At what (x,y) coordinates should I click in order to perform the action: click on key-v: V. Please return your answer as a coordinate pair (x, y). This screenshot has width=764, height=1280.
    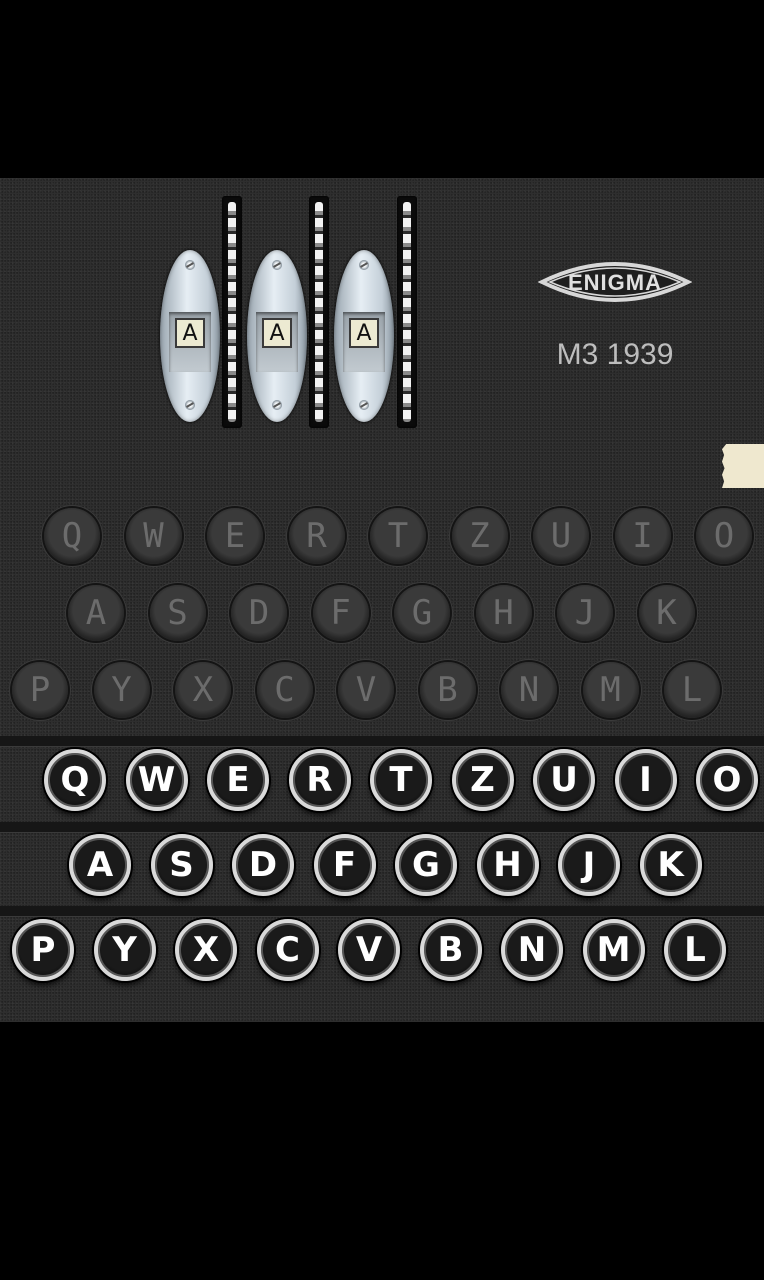
    Looking at the image, I should click on (369, 950).